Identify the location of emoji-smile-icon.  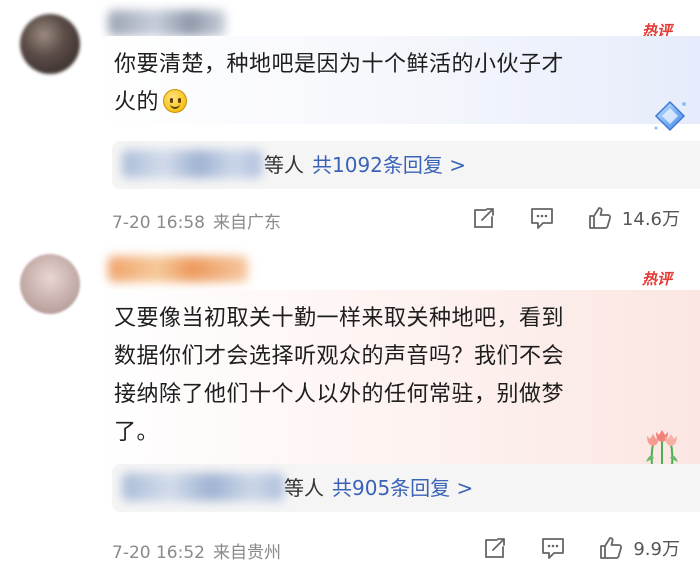
(175, 101).